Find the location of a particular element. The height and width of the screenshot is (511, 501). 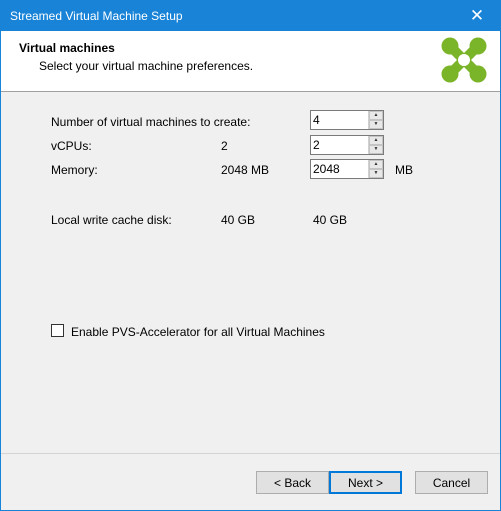

vcpus-spin-arrows: ▲ ▼ is located at coordinates (375, 145).